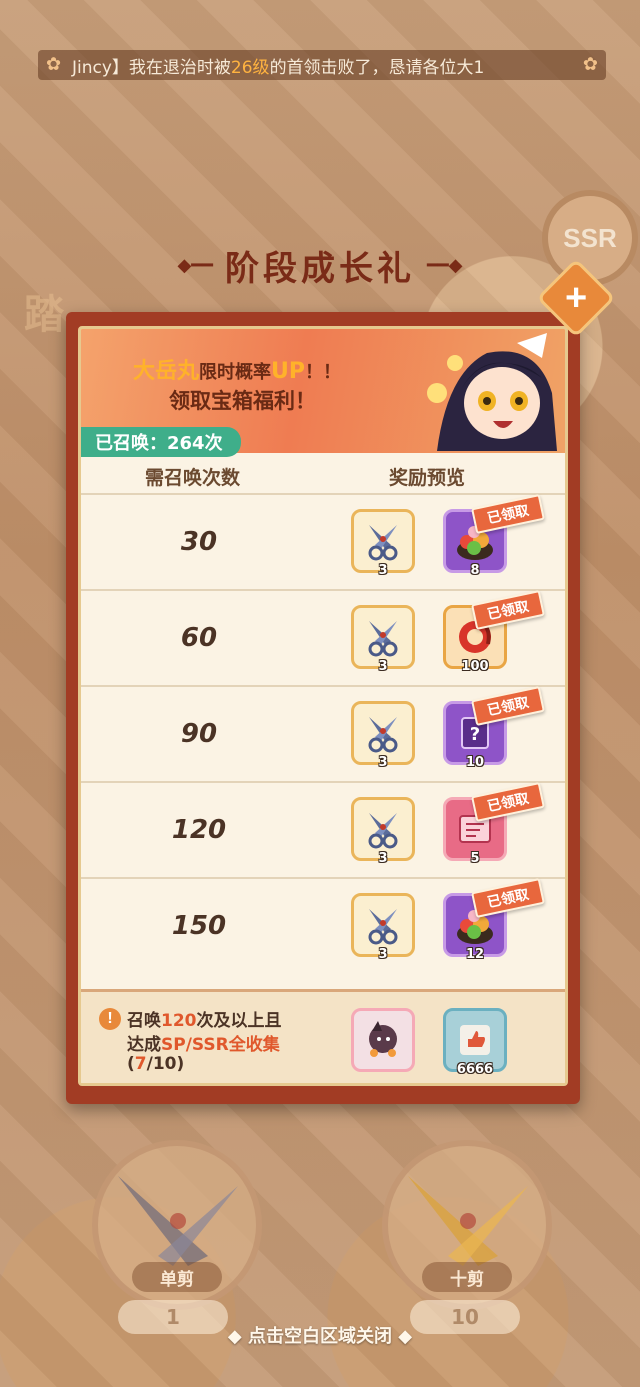  I want to click on milestone-count: 60, so click(199, 638).